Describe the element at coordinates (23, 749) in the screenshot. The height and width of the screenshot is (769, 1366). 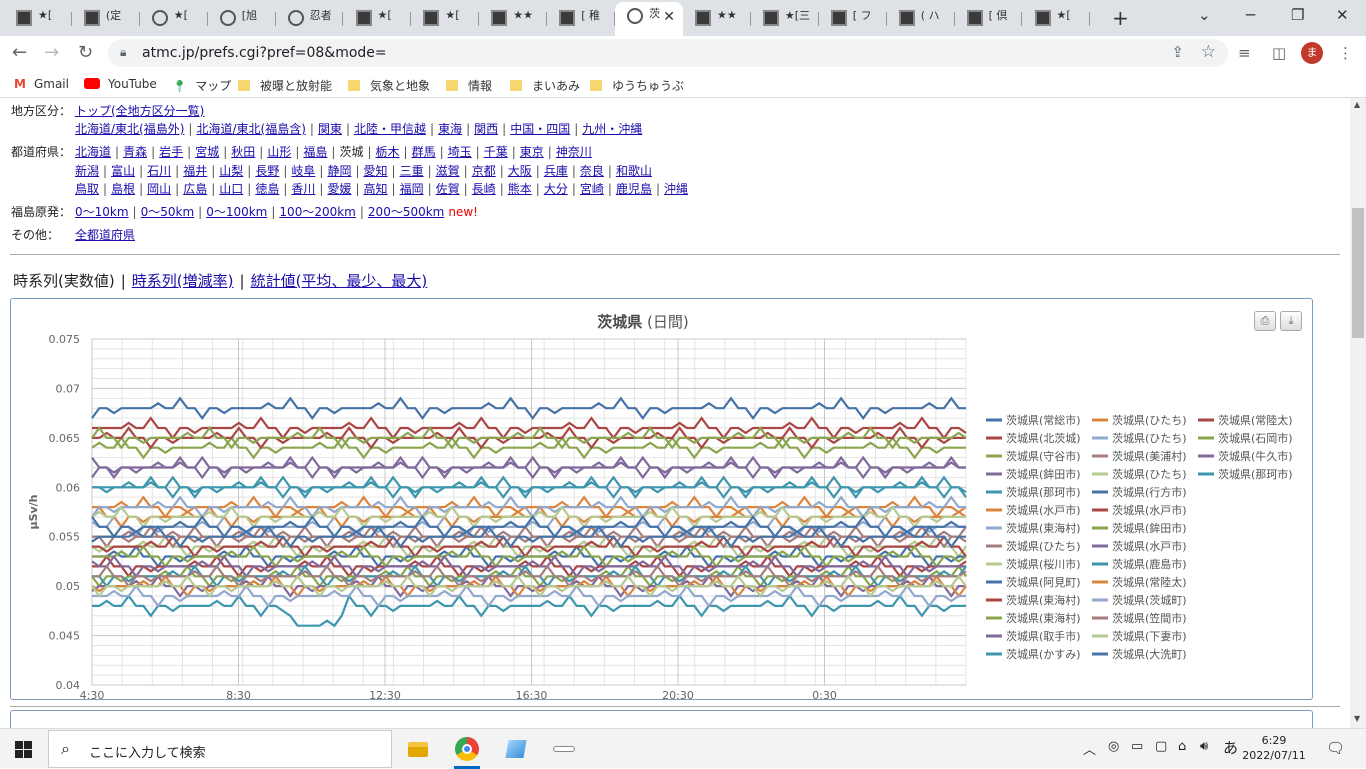
I see `windows-start-icon` at that location.